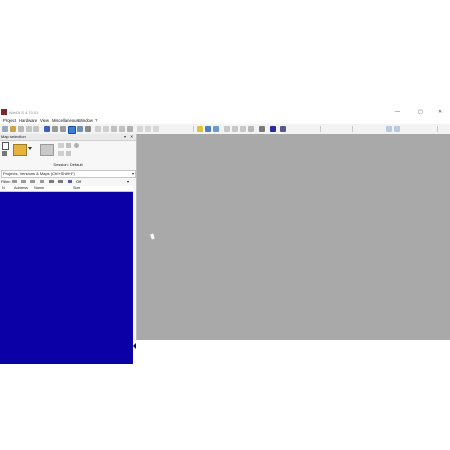 The width and height of the screenshot is (450, 450). I want to click on panel-header: Map selection ▾ ✕, so click(68, 137).